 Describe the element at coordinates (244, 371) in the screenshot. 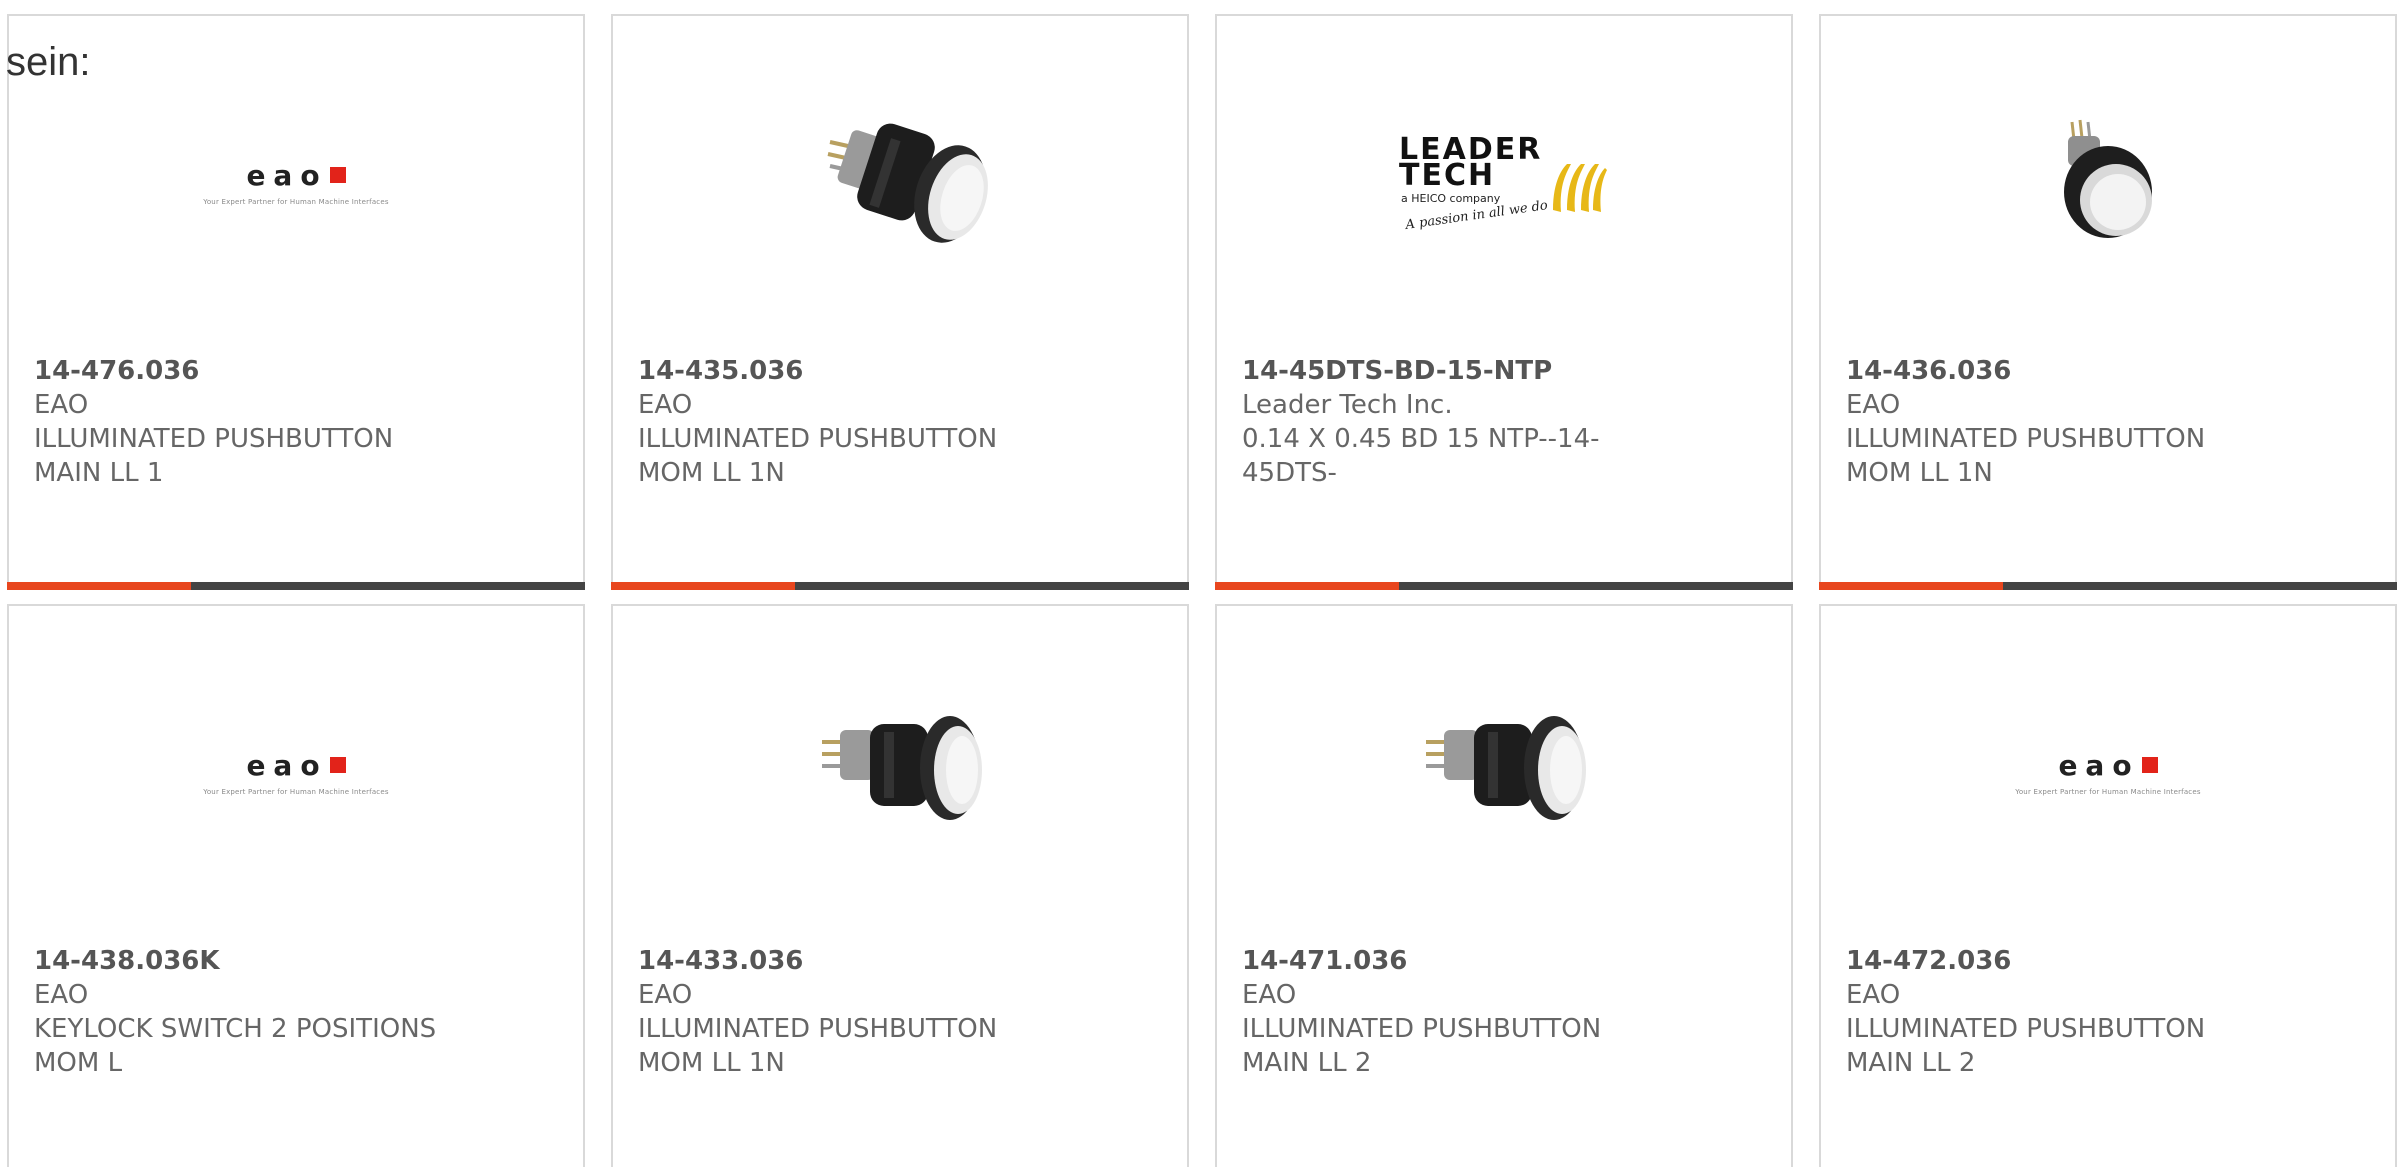

I see `part-number-link: 14-476.036` at that location.